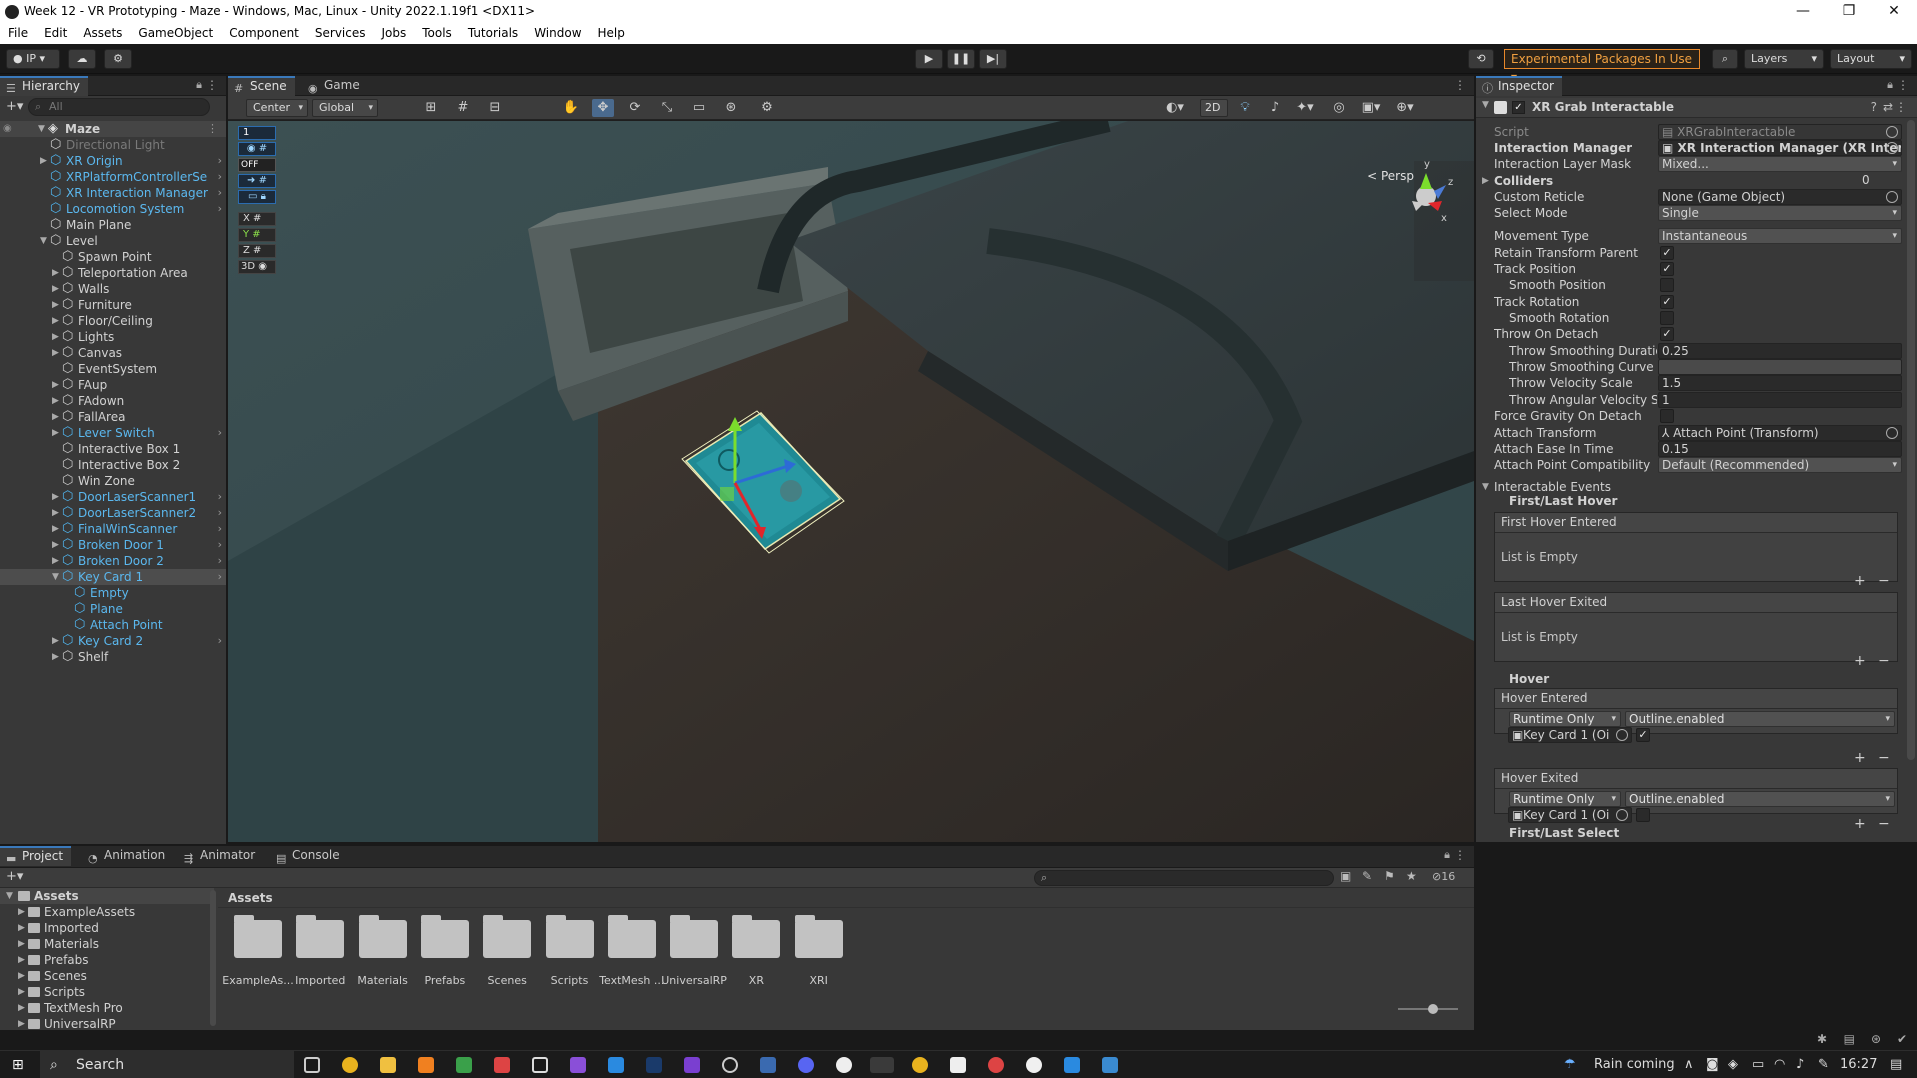 This screenshot has height=1078, width=1917. I want to click on tree-folder-item: ▶ ExampleAssets, so click(107, 912).